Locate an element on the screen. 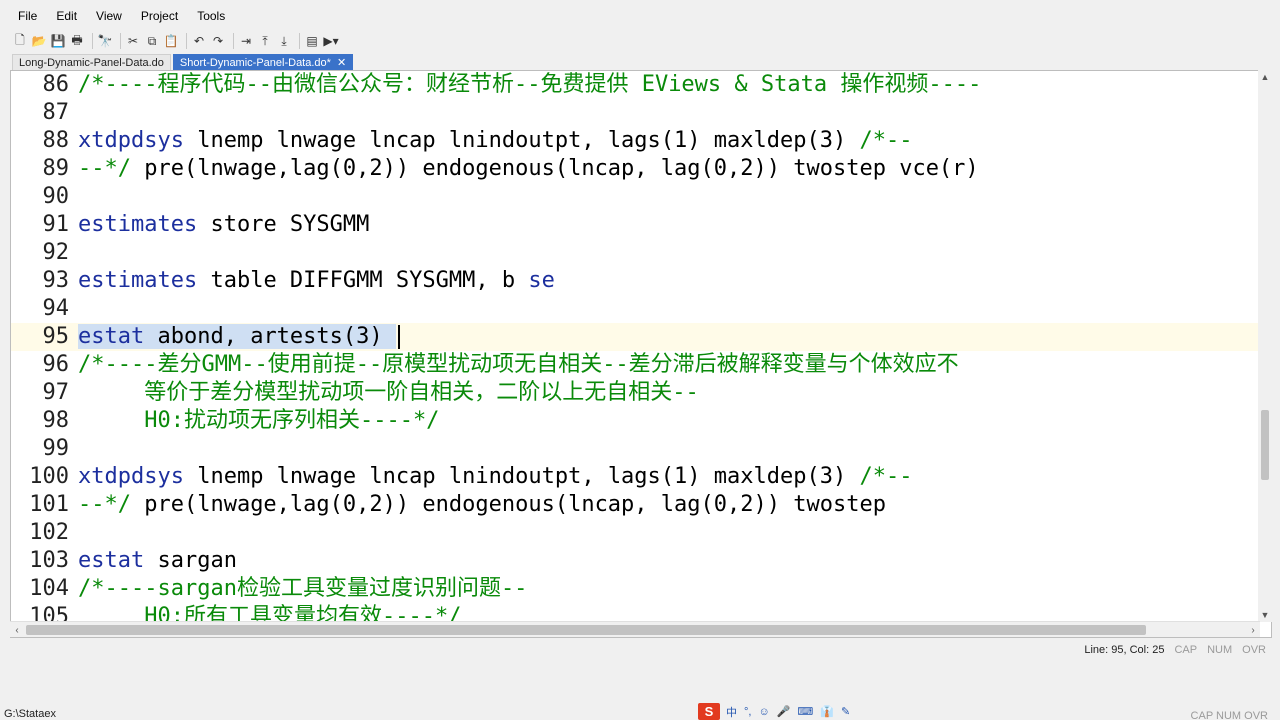  line-number: 88 is located at coordinates (56, 140).